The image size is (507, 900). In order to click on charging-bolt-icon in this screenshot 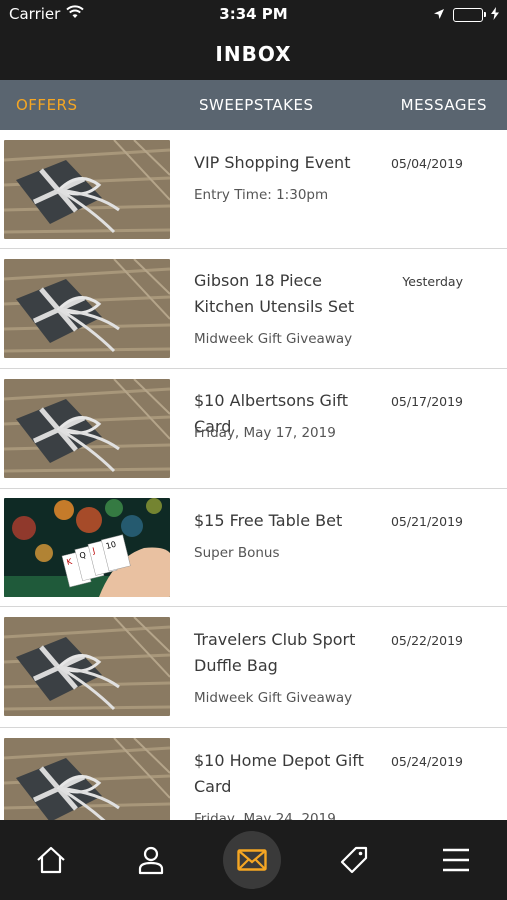, I will do `click(495, 15)`.